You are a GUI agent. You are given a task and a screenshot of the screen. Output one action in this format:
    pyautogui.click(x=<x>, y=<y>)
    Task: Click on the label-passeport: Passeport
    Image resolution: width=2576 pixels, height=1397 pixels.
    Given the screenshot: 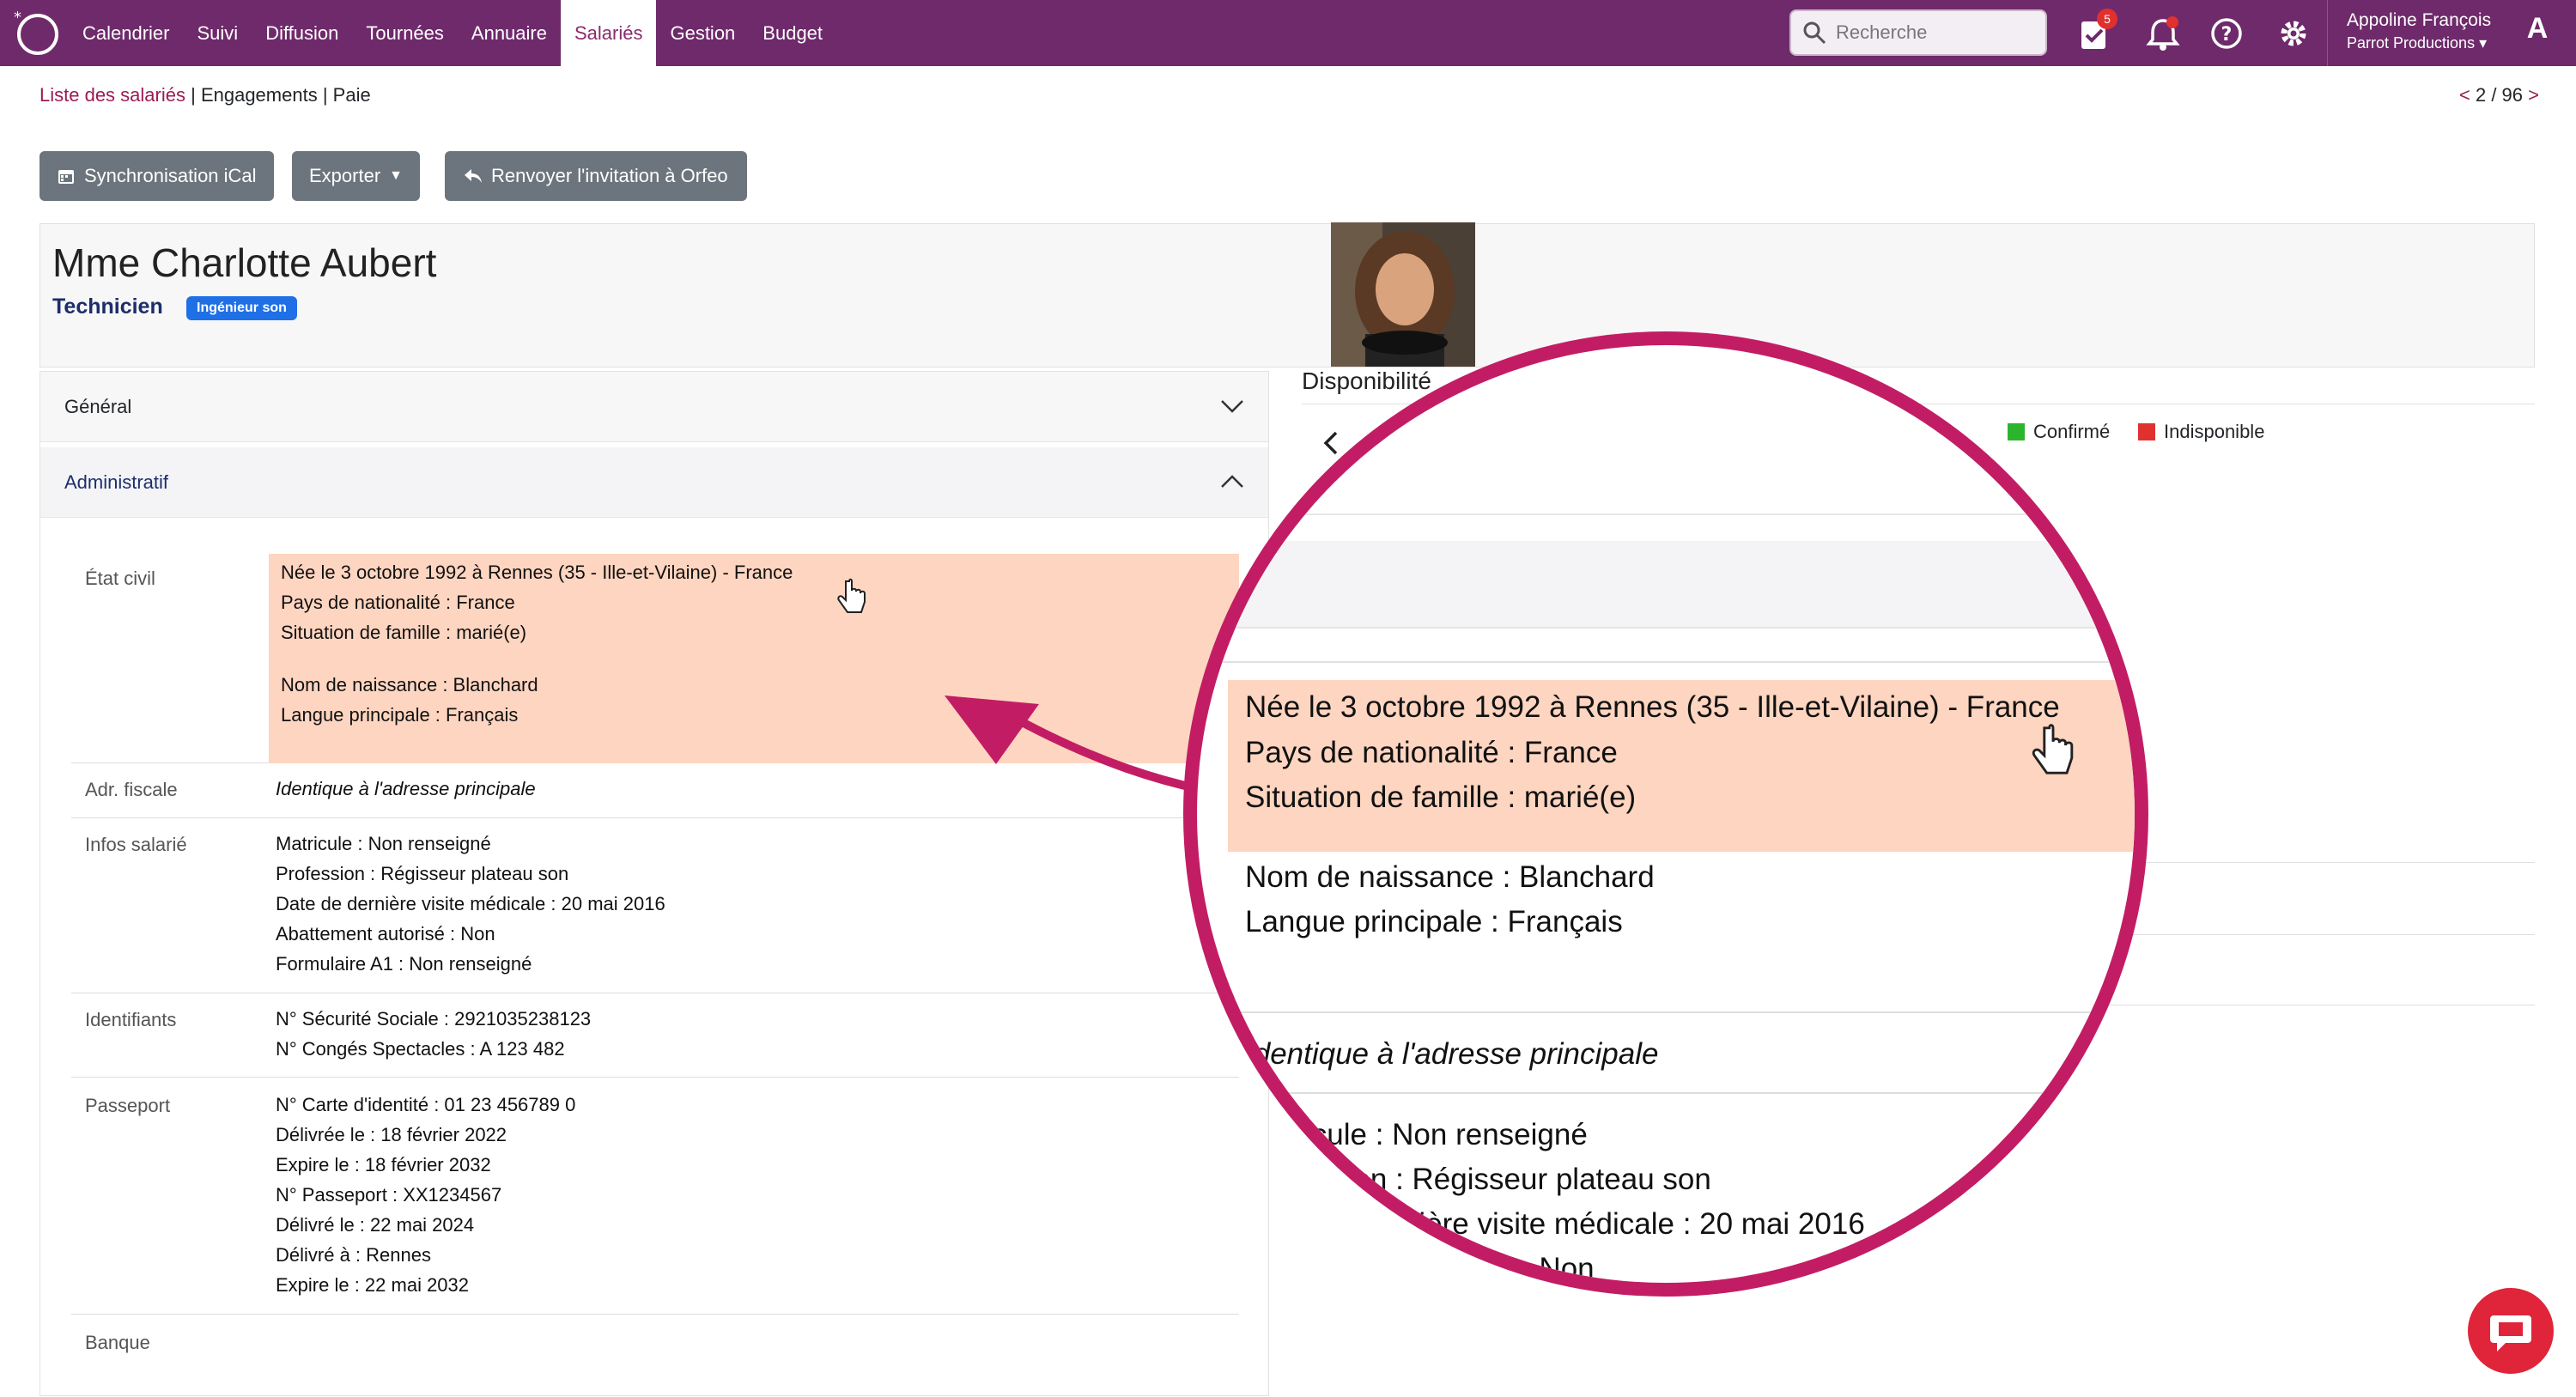 What is the action you would take?
    pyautogui.click(x=128, y=1105)
    